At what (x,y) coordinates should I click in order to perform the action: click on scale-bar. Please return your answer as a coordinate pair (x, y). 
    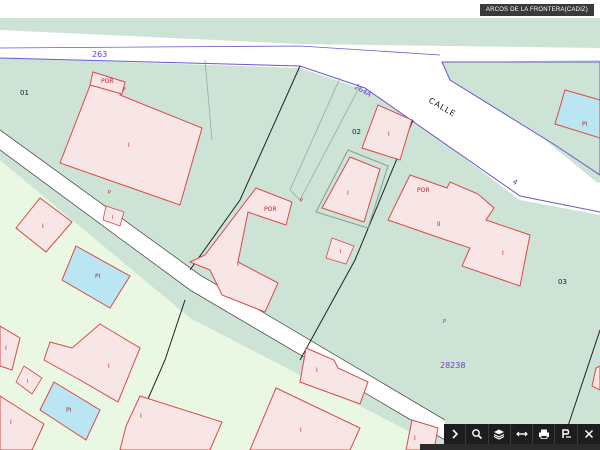
    Looking at the image, I should click on (510, 447).